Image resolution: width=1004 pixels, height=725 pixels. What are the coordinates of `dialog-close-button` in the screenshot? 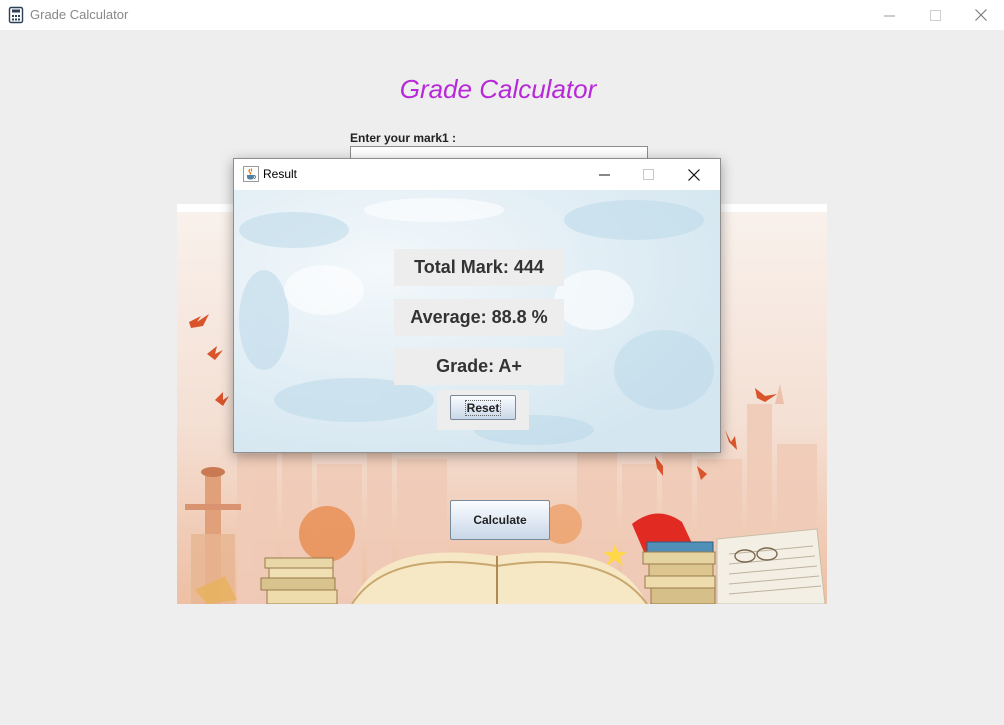 It's located at (694, 174).